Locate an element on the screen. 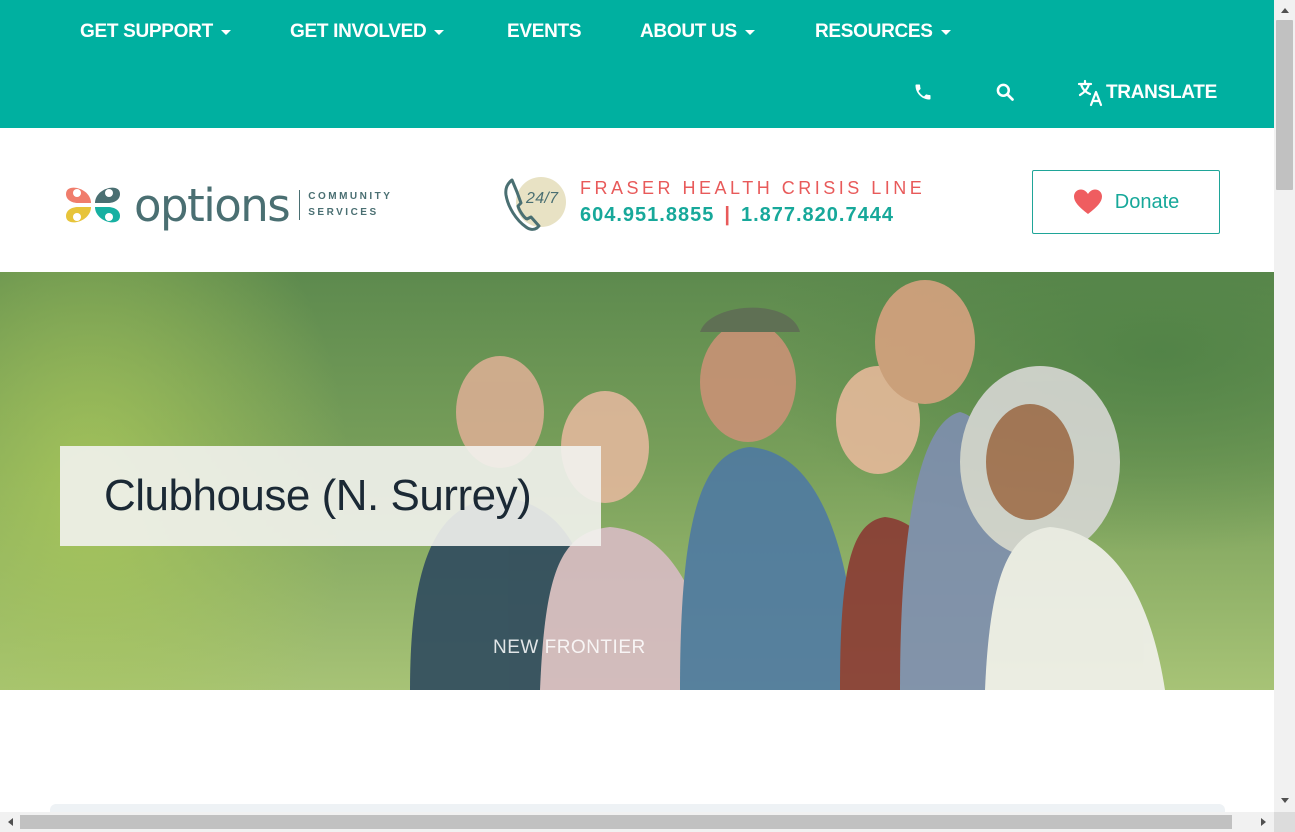 Image resolution: width=1295 pixels, height=832 pixels. phone-24-7-icon: 24/7 is located at coordinates (535, 202).